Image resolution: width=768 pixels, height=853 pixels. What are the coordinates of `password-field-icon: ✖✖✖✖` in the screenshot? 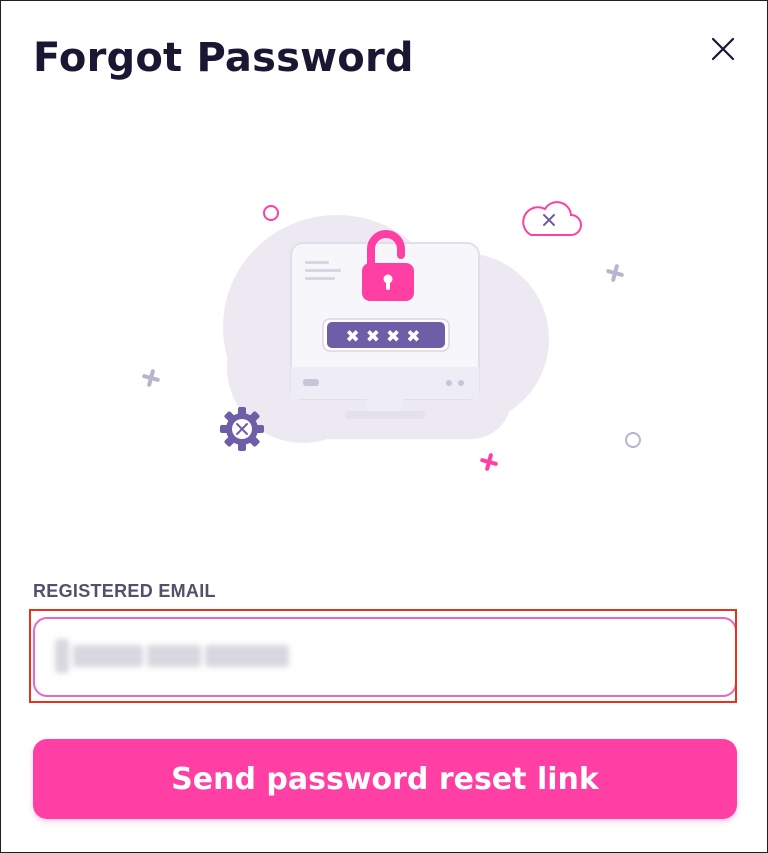 It's located at (386, 335).